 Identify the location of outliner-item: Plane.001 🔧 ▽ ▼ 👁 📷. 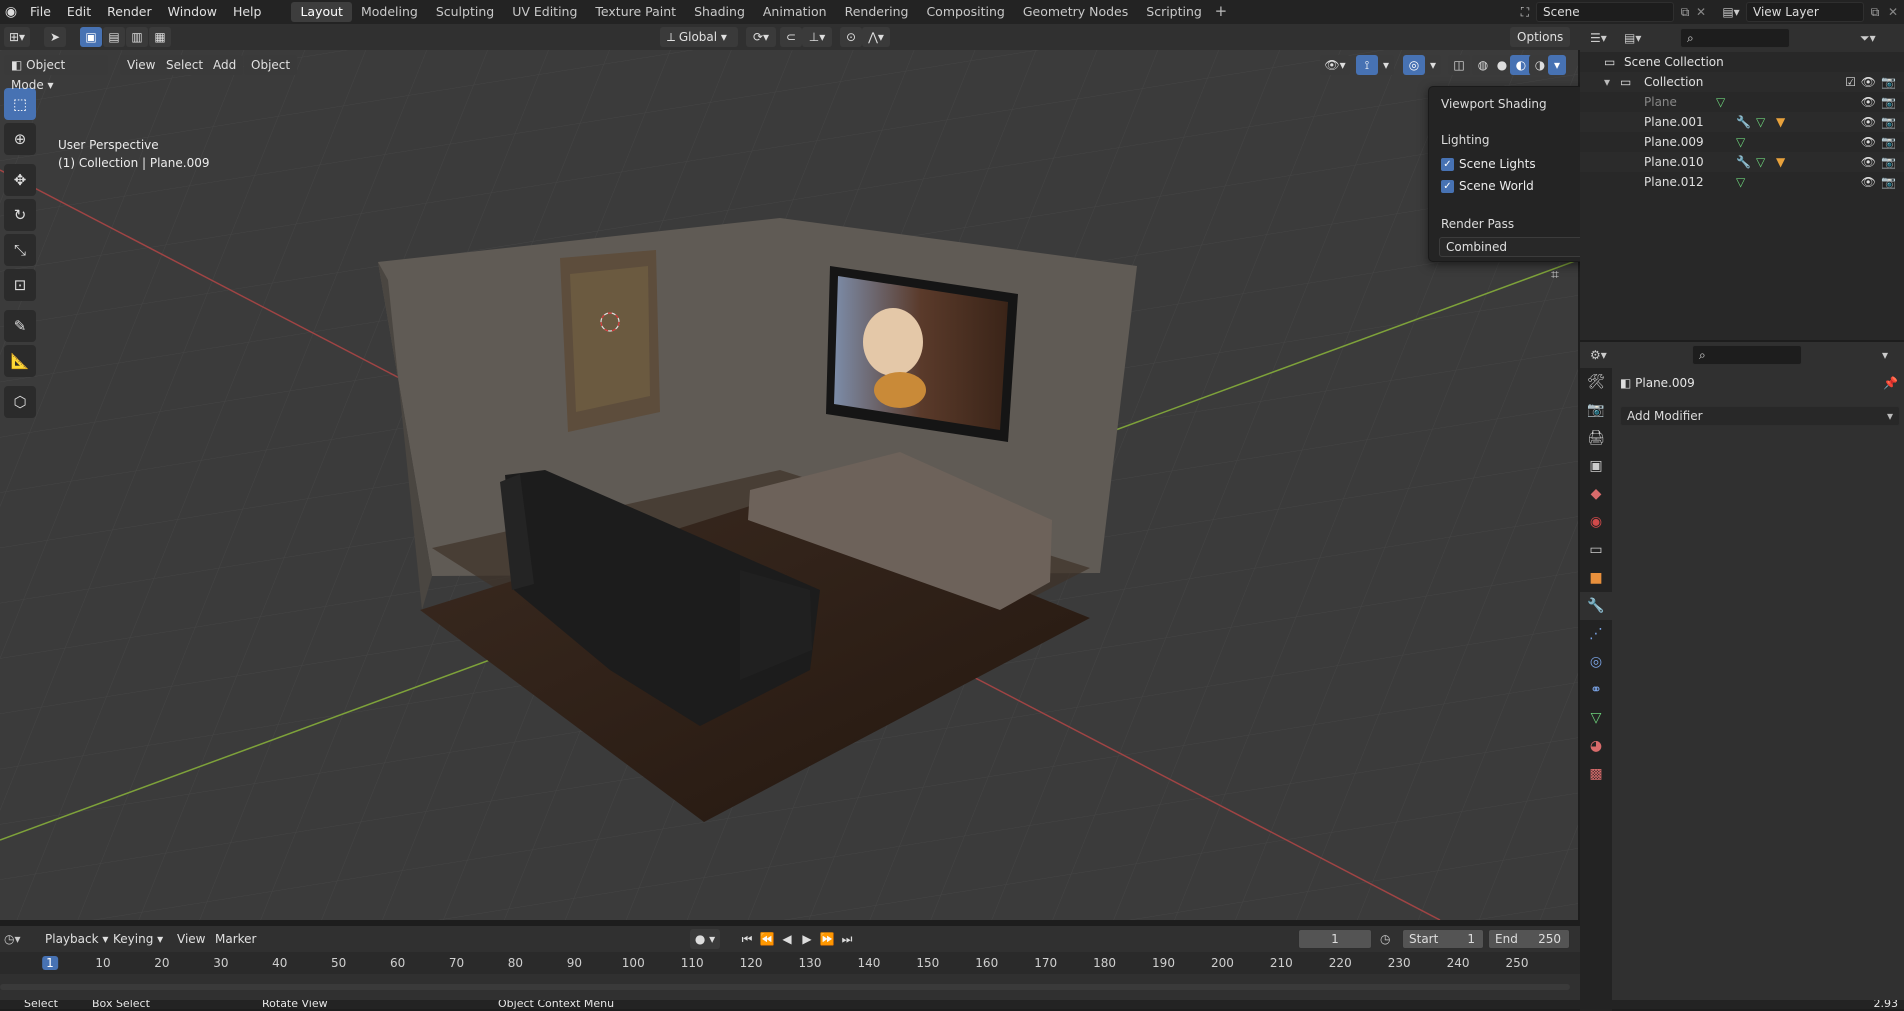
(1742, 122).